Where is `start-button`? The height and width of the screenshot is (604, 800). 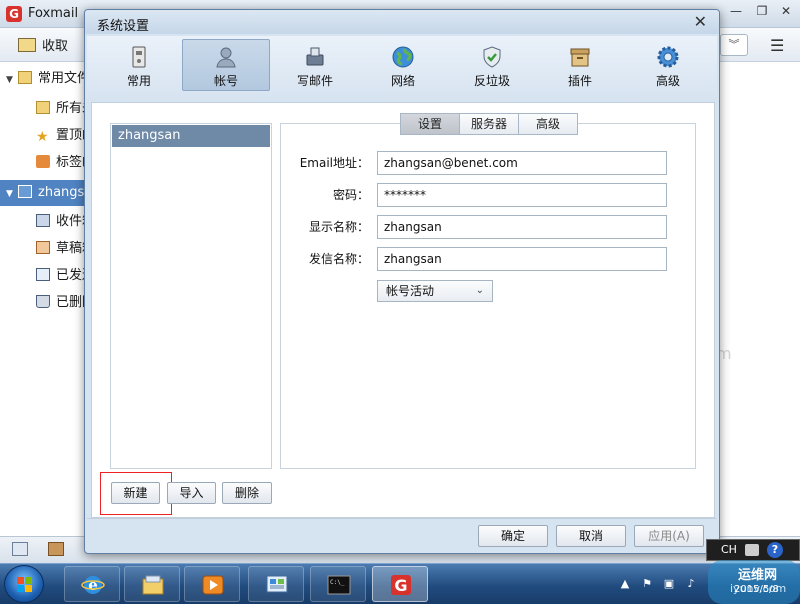 start-button is located at coordinates (24, 584).